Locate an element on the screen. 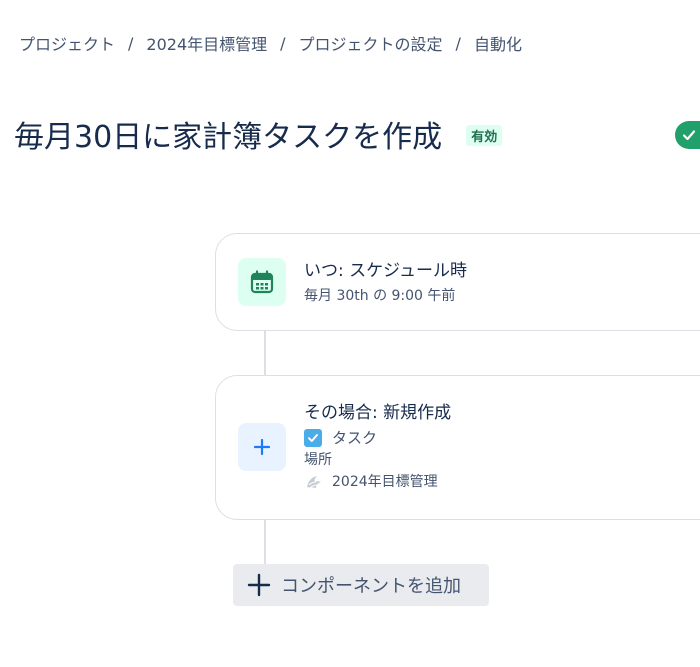 This screenshot has width=700, height=667. project-name: 2024年目標管理 is located at coordinates (385, 482).